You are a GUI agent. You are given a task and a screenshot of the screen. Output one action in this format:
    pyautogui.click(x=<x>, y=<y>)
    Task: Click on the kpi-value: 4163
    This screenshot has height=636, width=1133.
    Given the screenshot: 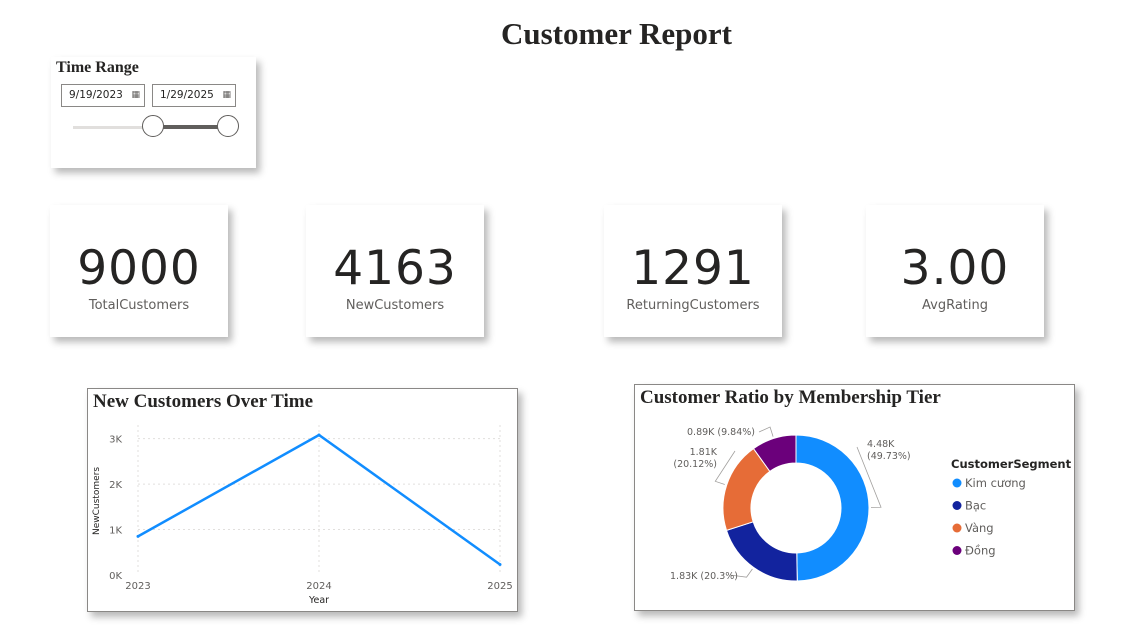 What is the action you would take?
    pyautogui.click(x=395, y=268)
    